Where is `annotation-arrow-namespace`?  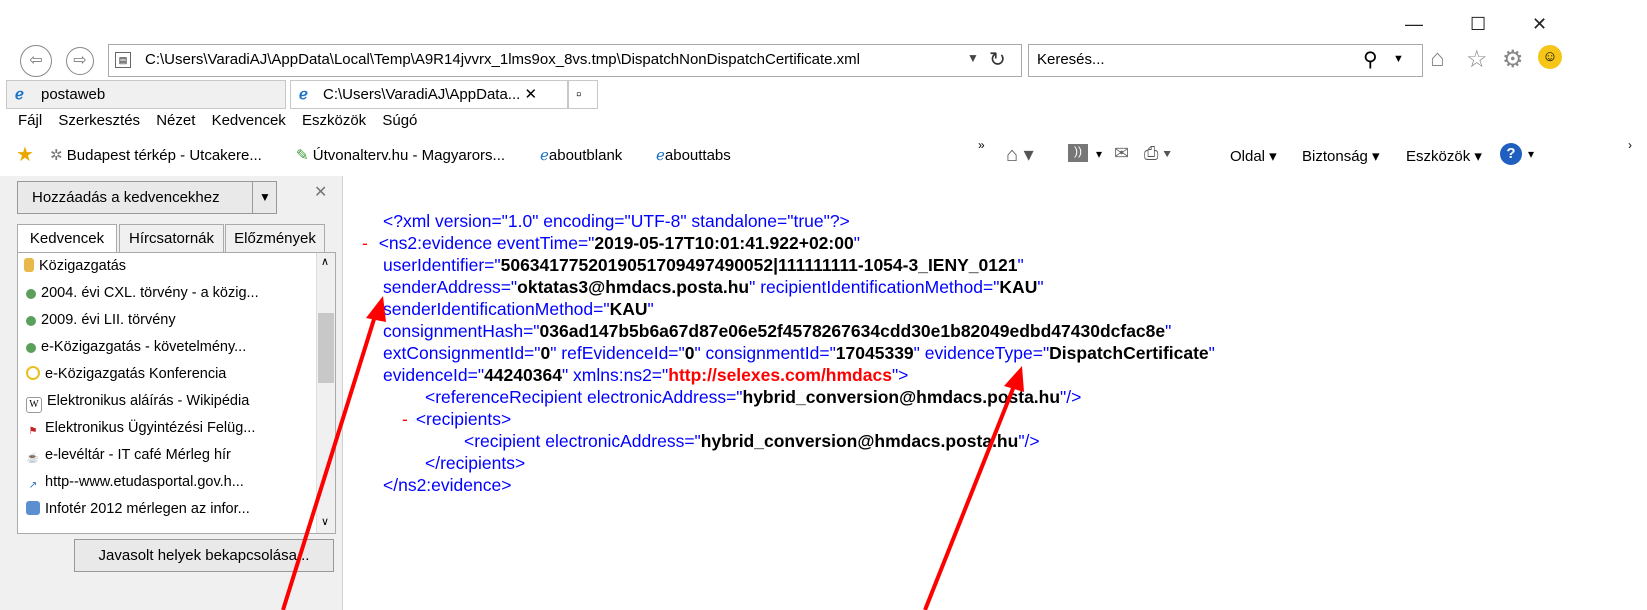 annotation-arrow-namespace is located at coordinates (973, 488).